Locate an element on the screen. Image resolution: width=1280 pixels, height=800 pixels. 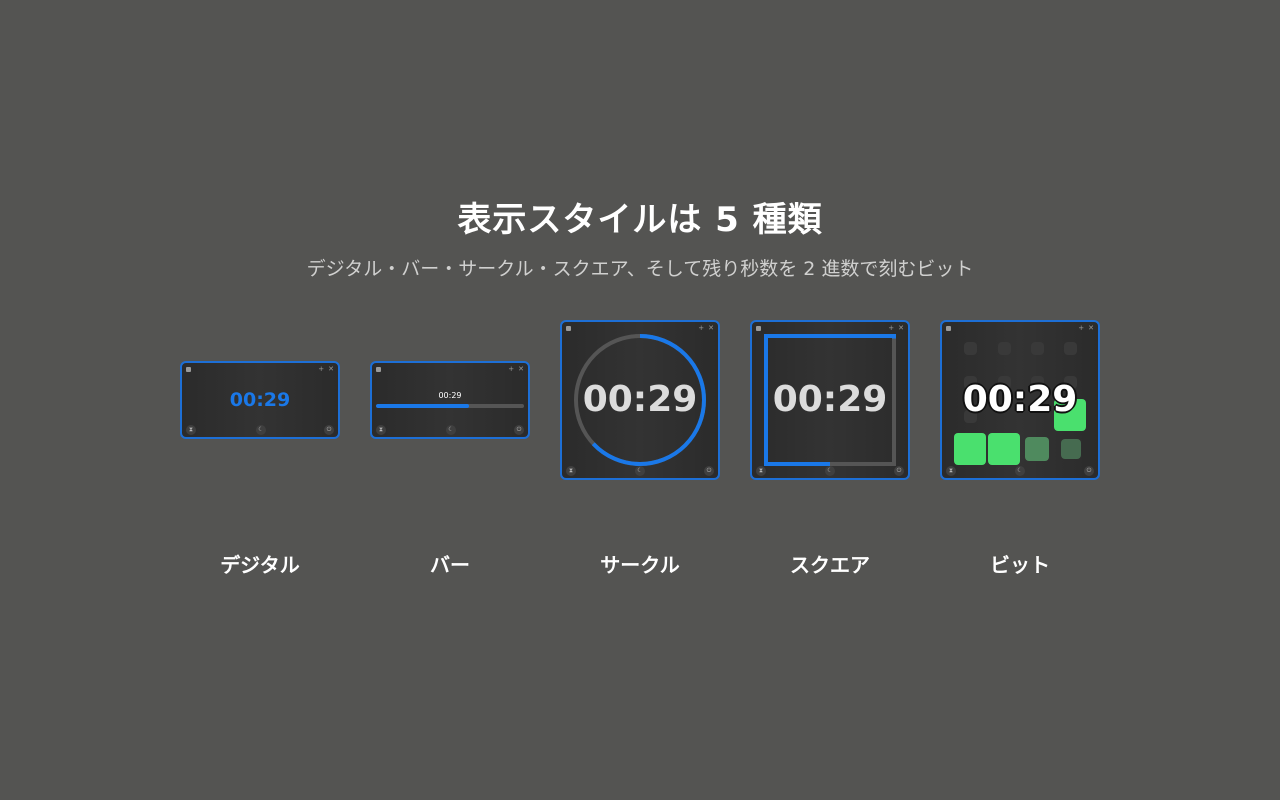
digital-timer-widget: + ✕ 00:29 ⧗ ☾ ⏻ is located at coordinates (260, 400).